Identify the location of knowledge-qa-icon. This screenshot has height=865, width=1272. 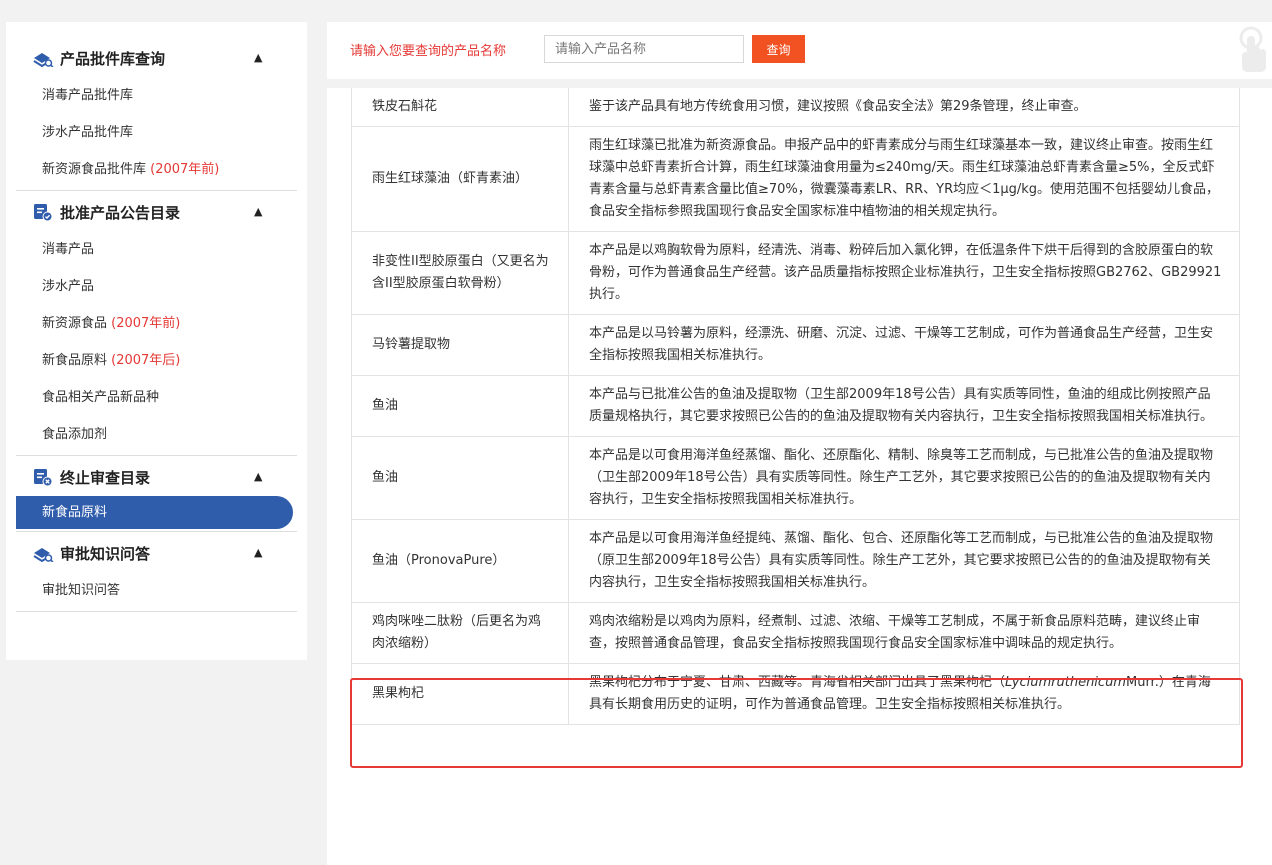
(43, 553).